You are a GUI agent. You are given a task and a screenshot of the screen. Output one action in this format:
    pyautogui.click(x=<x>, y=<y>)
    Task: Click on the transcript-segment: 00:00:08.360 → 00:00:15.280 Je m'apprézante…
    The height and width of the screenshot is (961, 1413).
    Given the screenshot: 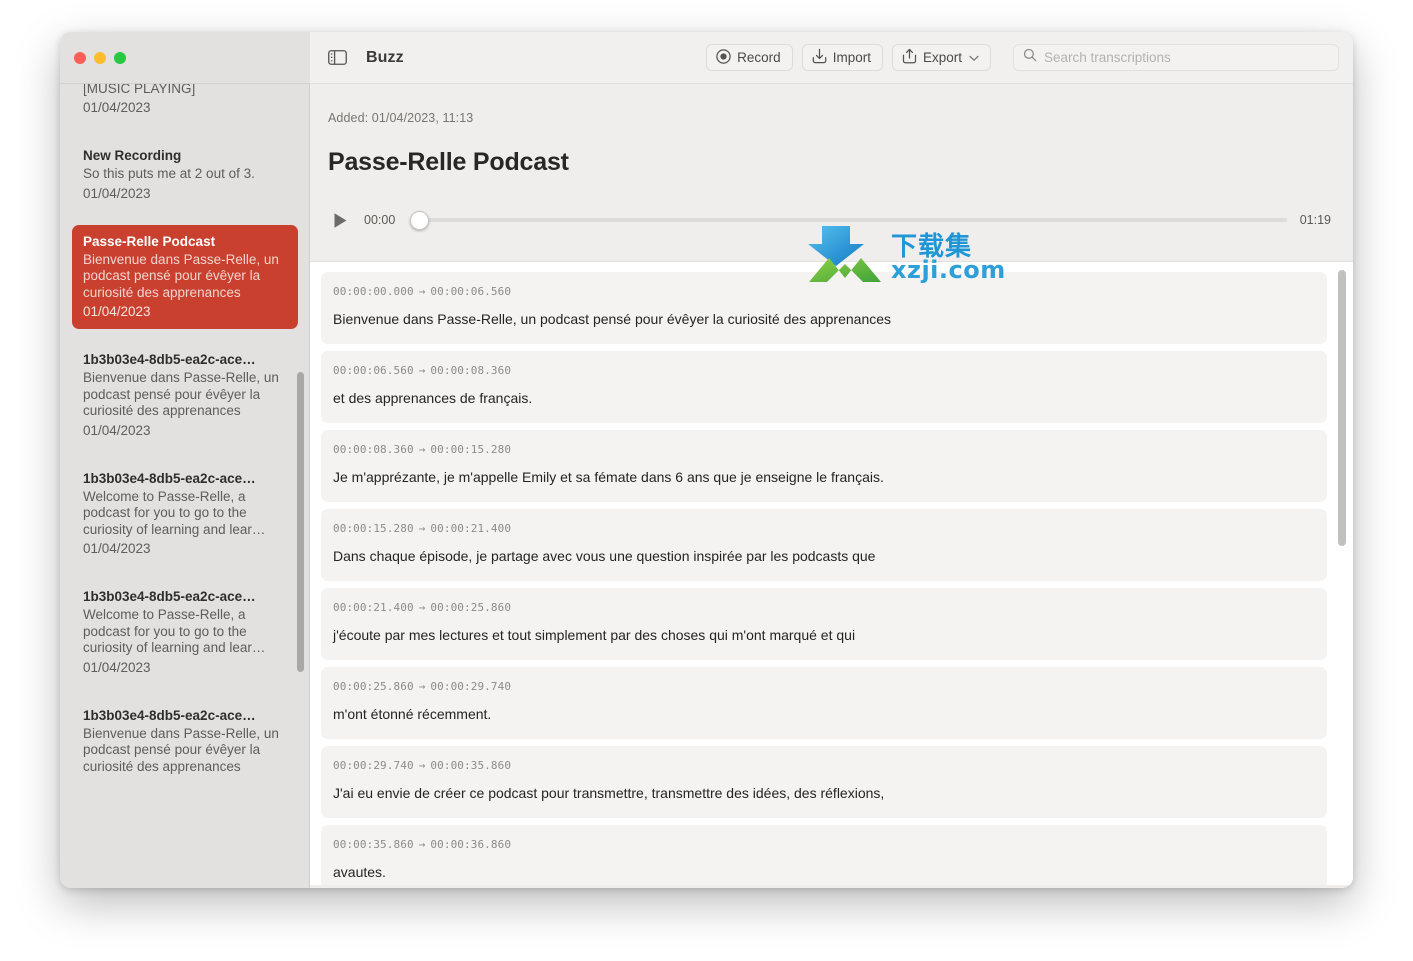 What is the action you would take?
    pyautogui.click(x=824, y=466)
    